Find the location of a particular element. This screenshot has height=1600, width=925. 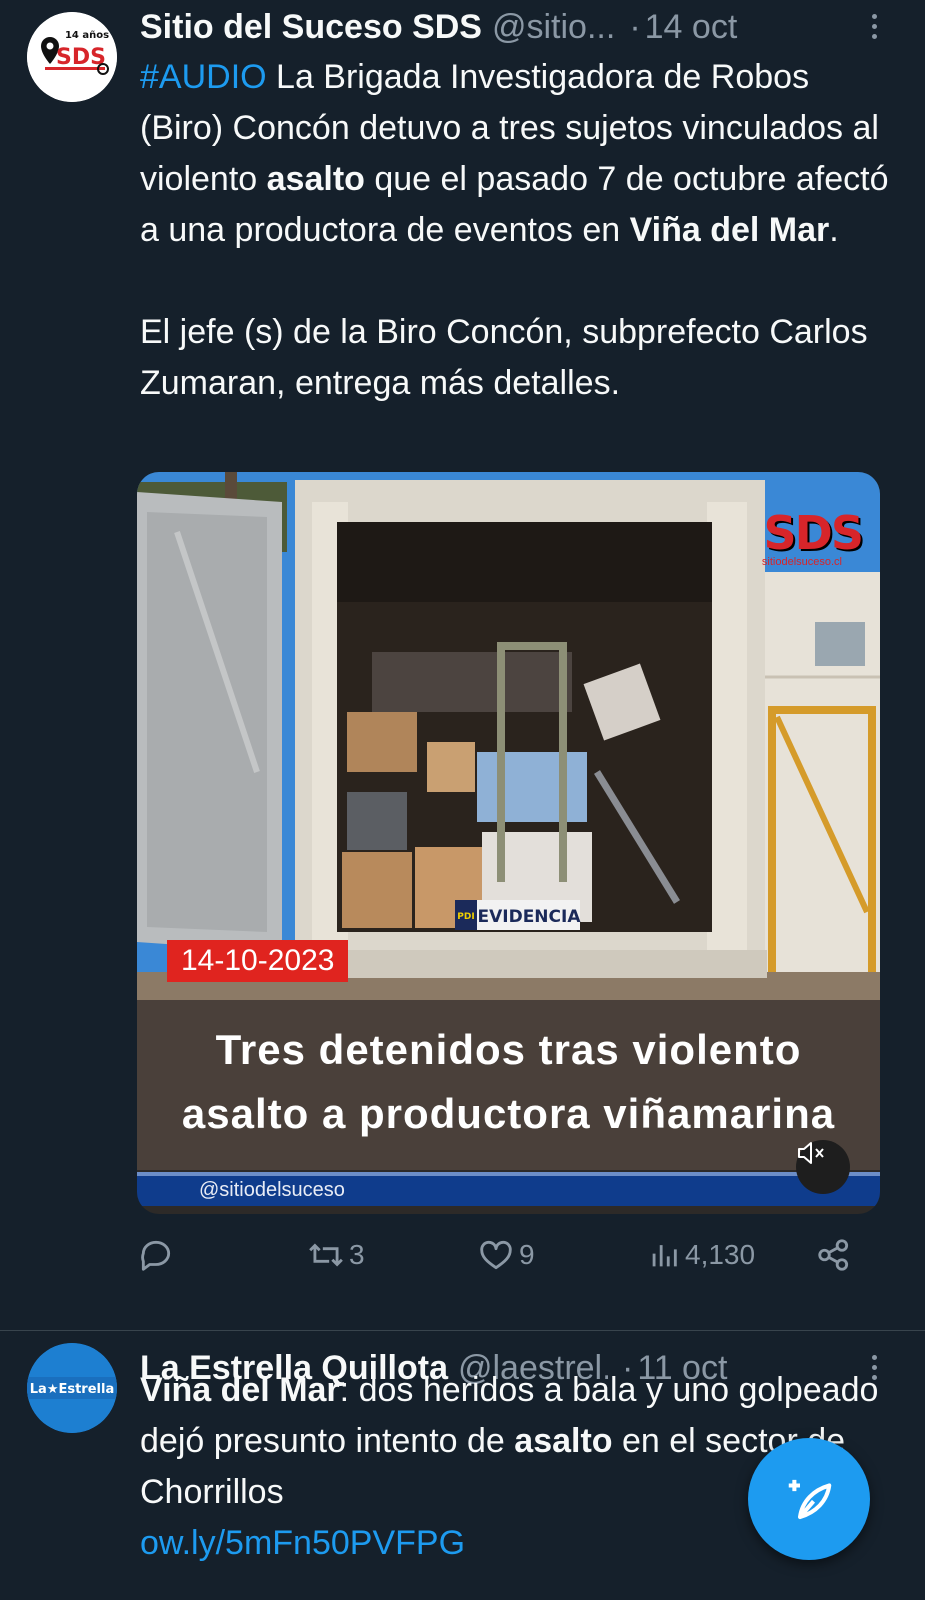

la-estrella-avatar-logo: La★Estrella is located at coordinates (72, 1388).